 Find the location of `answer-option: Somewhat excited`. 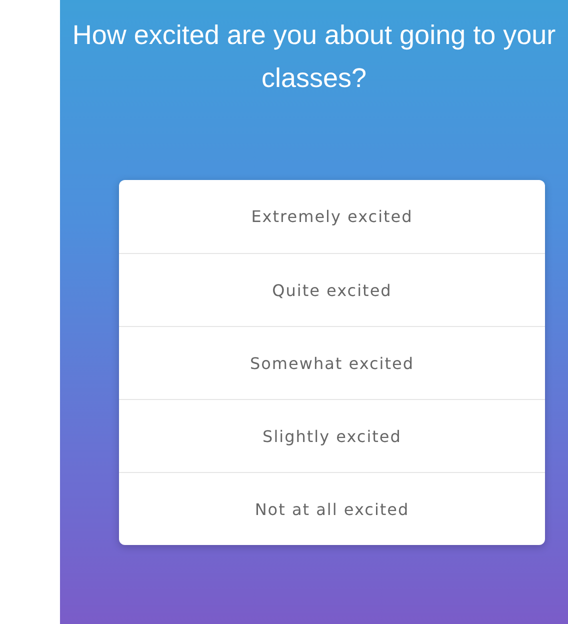

answer-option: Somewhat excited is located at coordinates (332, 362).